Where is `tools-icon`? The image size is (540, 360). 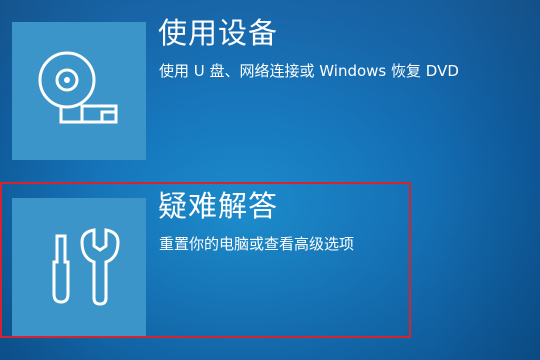 tools-icon is located at coordinates (86, 267).